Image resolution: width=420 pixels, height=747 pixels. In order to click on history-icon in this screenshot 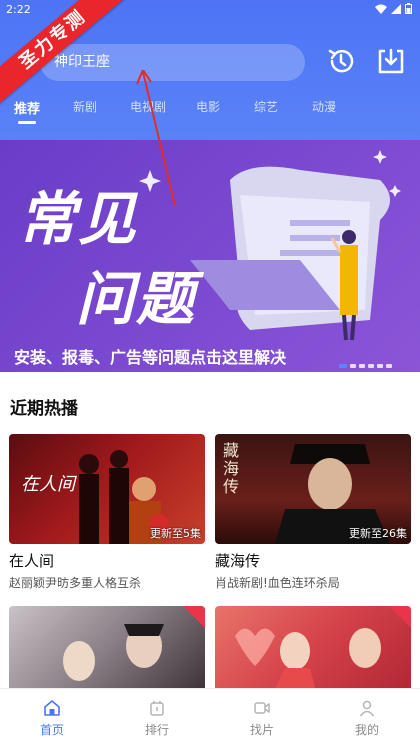, I will do `click(341, 61)`.